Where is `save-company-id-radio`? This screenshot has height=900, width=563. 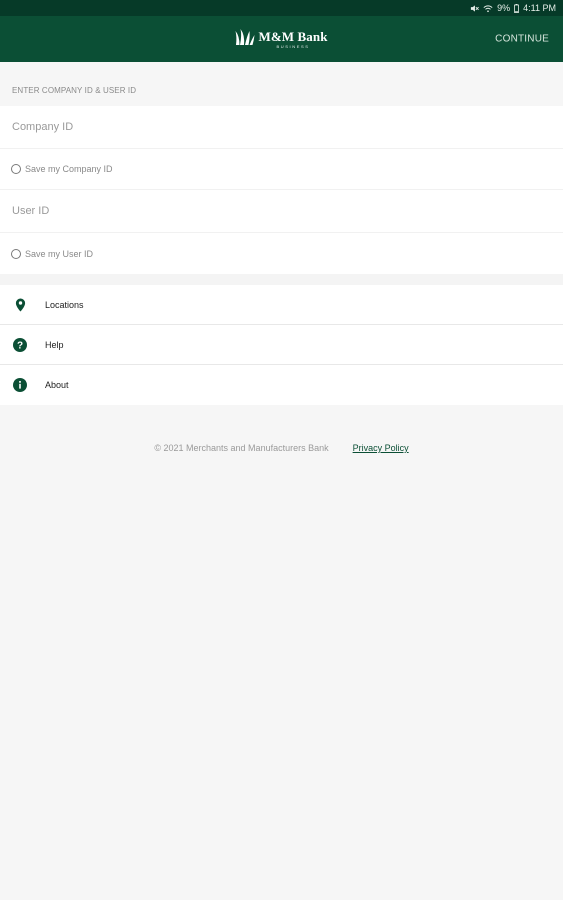
save-company-id-radio is located at coordinates (16, 169).